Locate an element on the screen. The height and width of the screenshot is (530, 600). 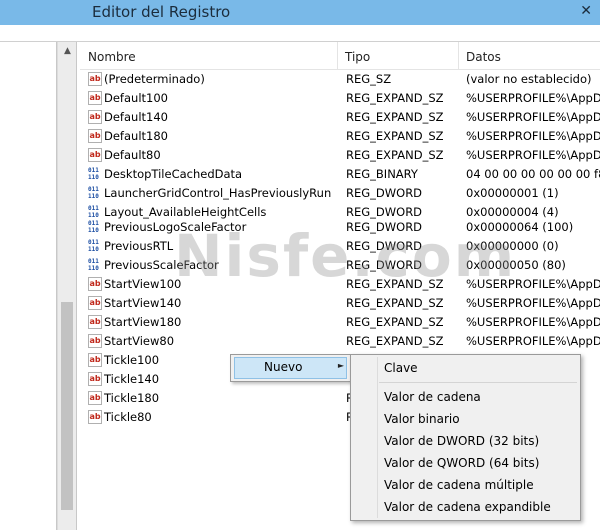
value-type: REG_SZ is located at coordinates (369, 79).